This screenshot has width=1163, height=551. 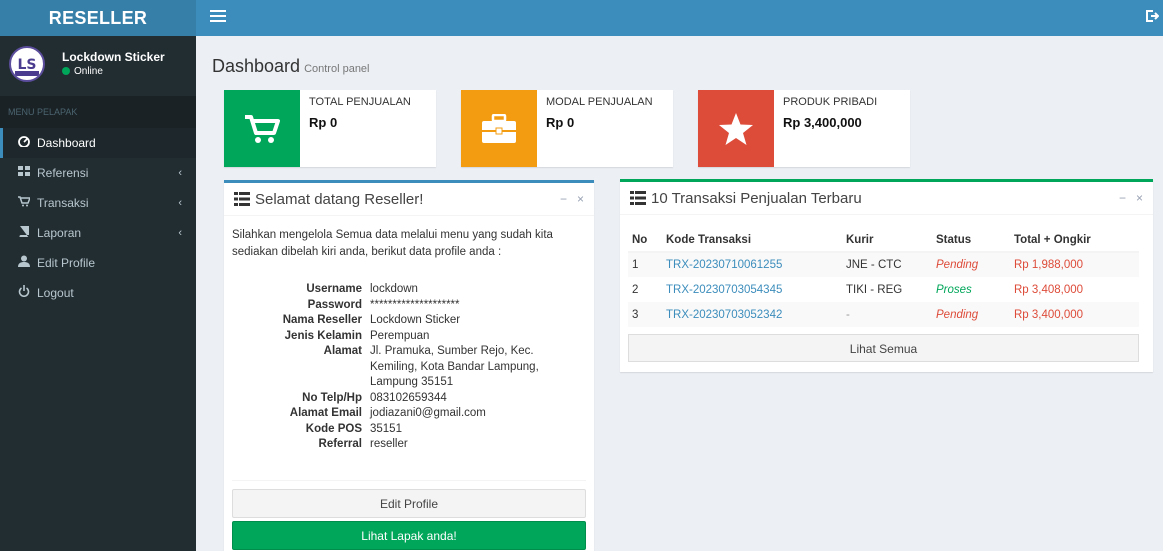 I want to click on profile-key: Alamat Email, so click(x=325, y=413).